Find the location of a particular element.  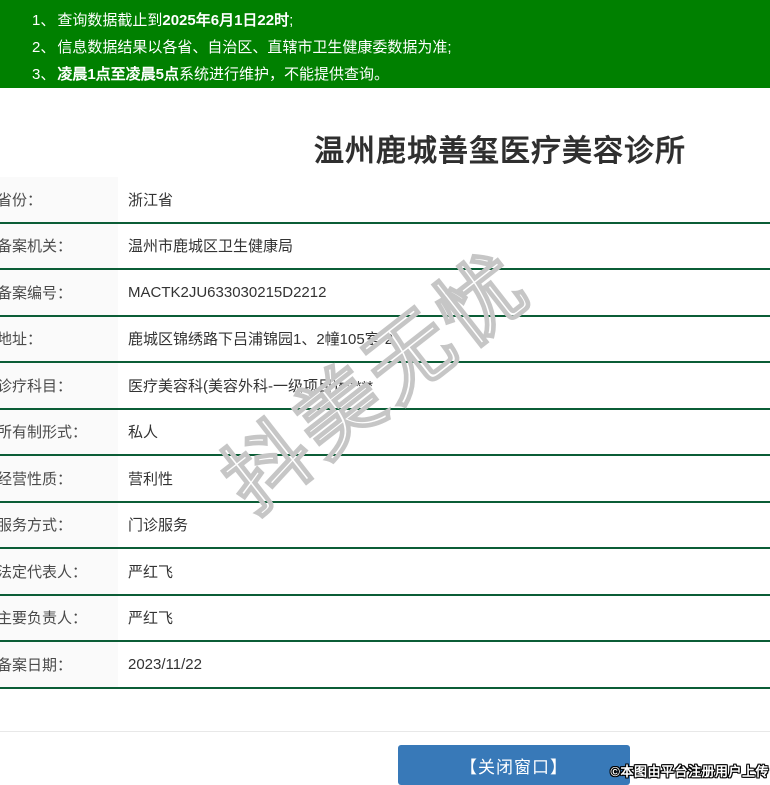

notice-text-bold: 凌晨1点至凌晨5点 is located at coordinates (118, 74).